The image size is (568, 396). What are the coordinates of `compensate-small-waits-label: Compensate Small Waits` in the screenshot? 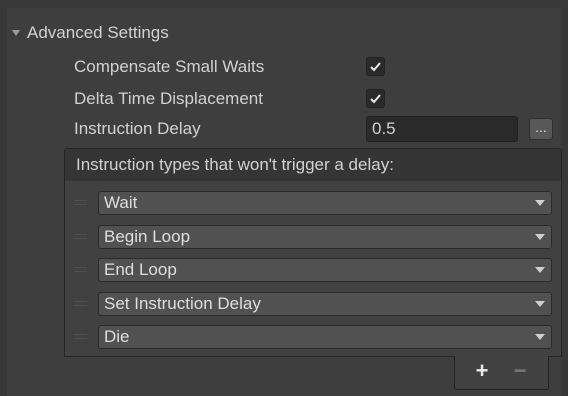 It's located at (169, 66).